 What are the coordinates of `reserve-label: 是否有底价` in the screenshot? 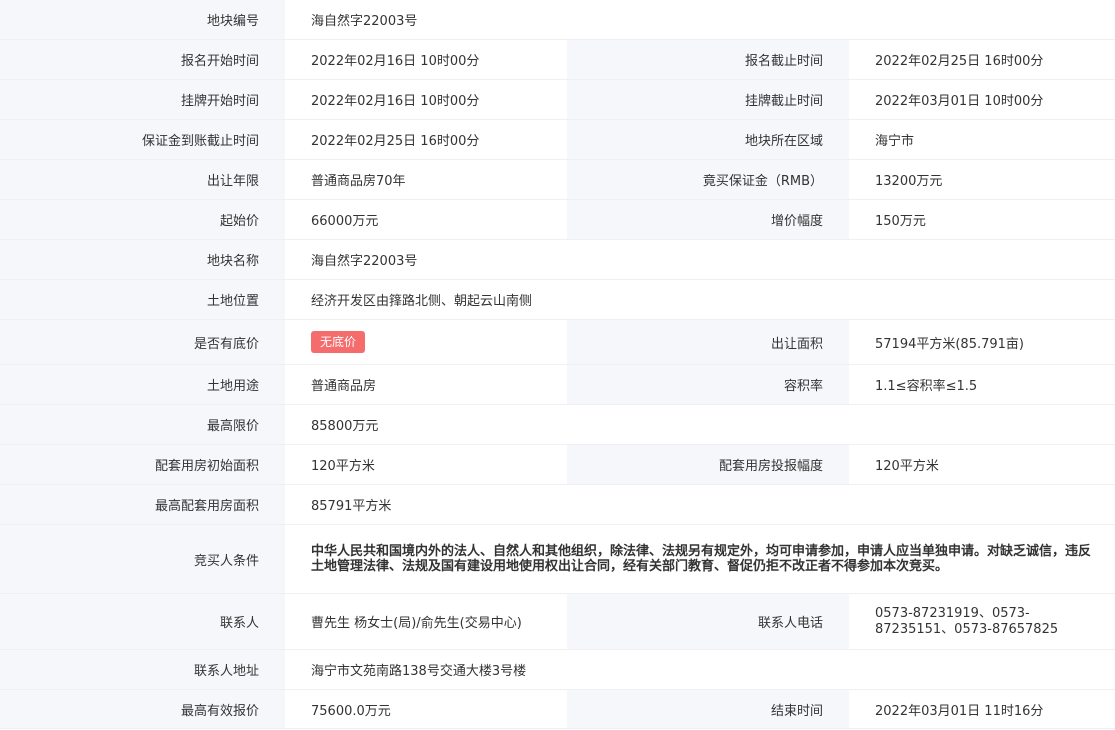 It's located at (142, 342).